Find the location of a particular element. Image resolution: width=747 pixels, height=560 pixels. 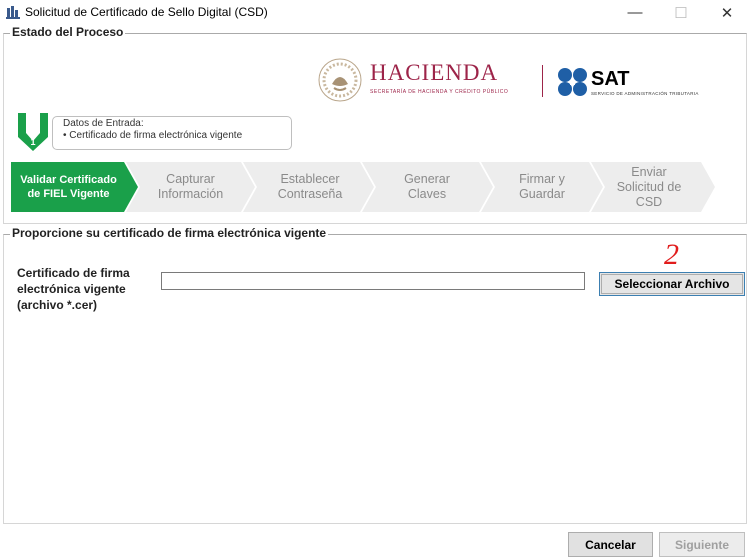

sat-logo-text: SAT is located at coordinates (610, 79).